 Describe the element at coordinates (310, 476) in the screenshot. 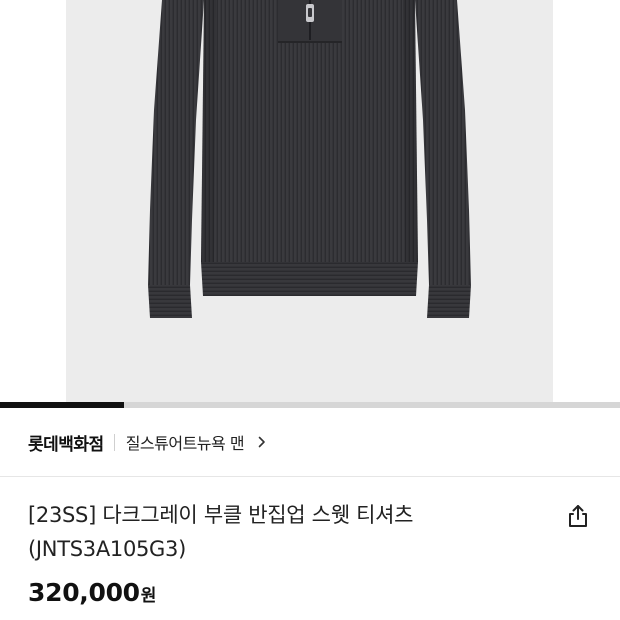

I see `section-divider` at that location.